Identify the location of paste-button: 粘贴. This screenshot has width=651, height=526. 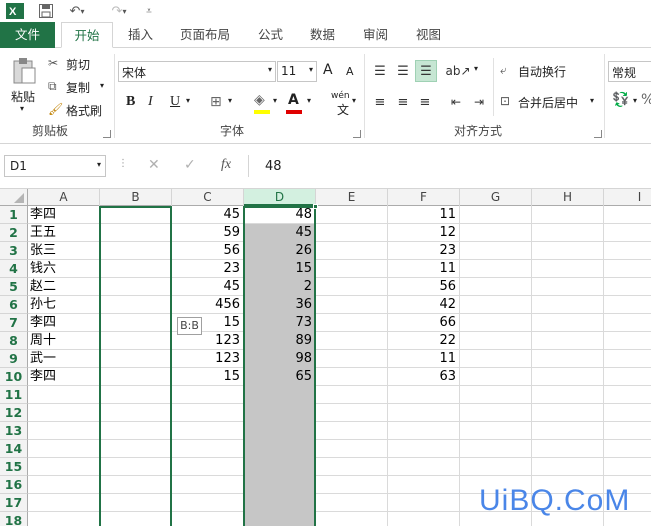
(23, 96).